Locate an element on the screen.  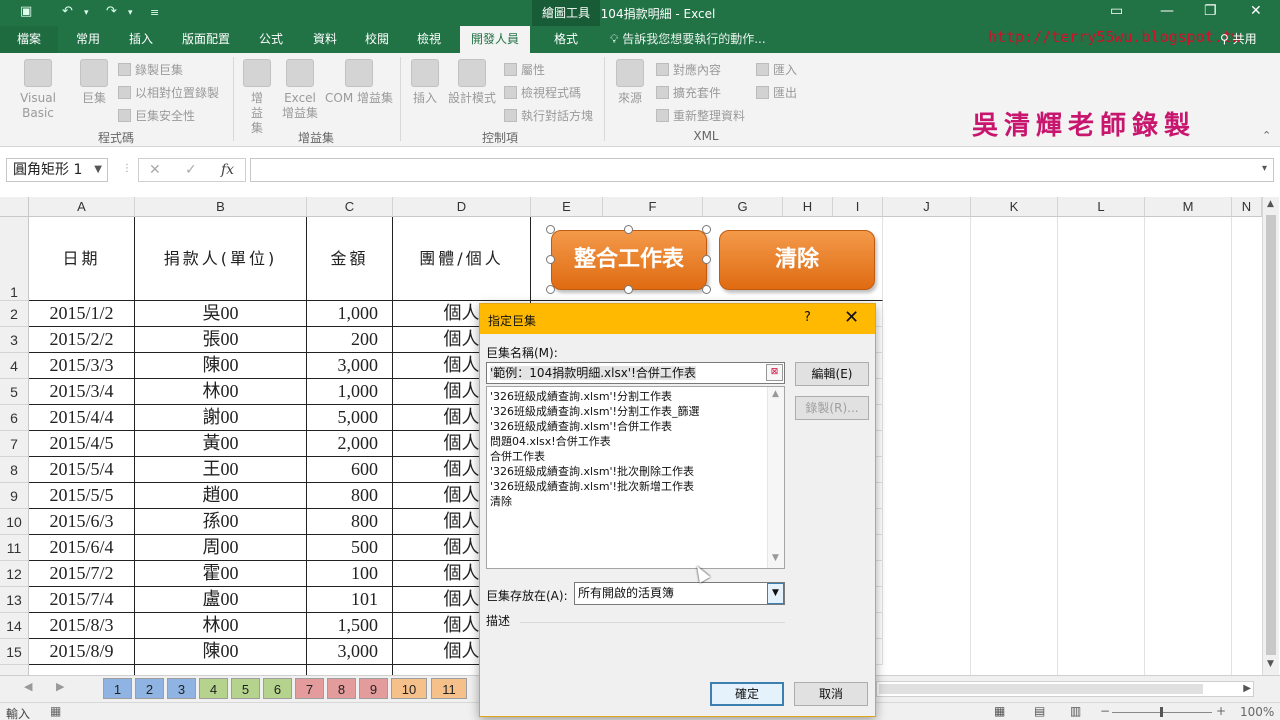
table-cell: 2,000 is located at coordinates (350, 444).